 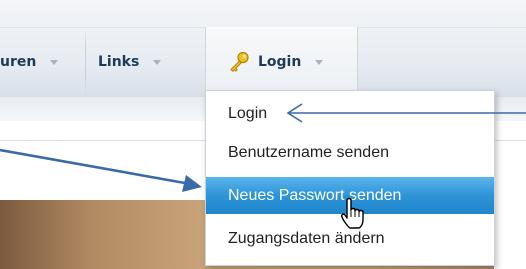 I want to click on arrow-right-icon, so click(x=101, y=170).